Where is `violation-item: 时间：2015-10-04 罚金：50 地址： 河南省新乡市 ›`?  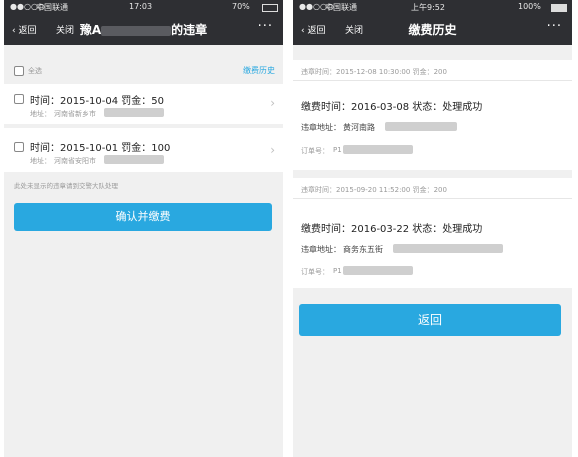
violation-item: 时间：2015-10-04 罚金：50 地址： 河南省新乡市 › is located at coordinates (143, 104).